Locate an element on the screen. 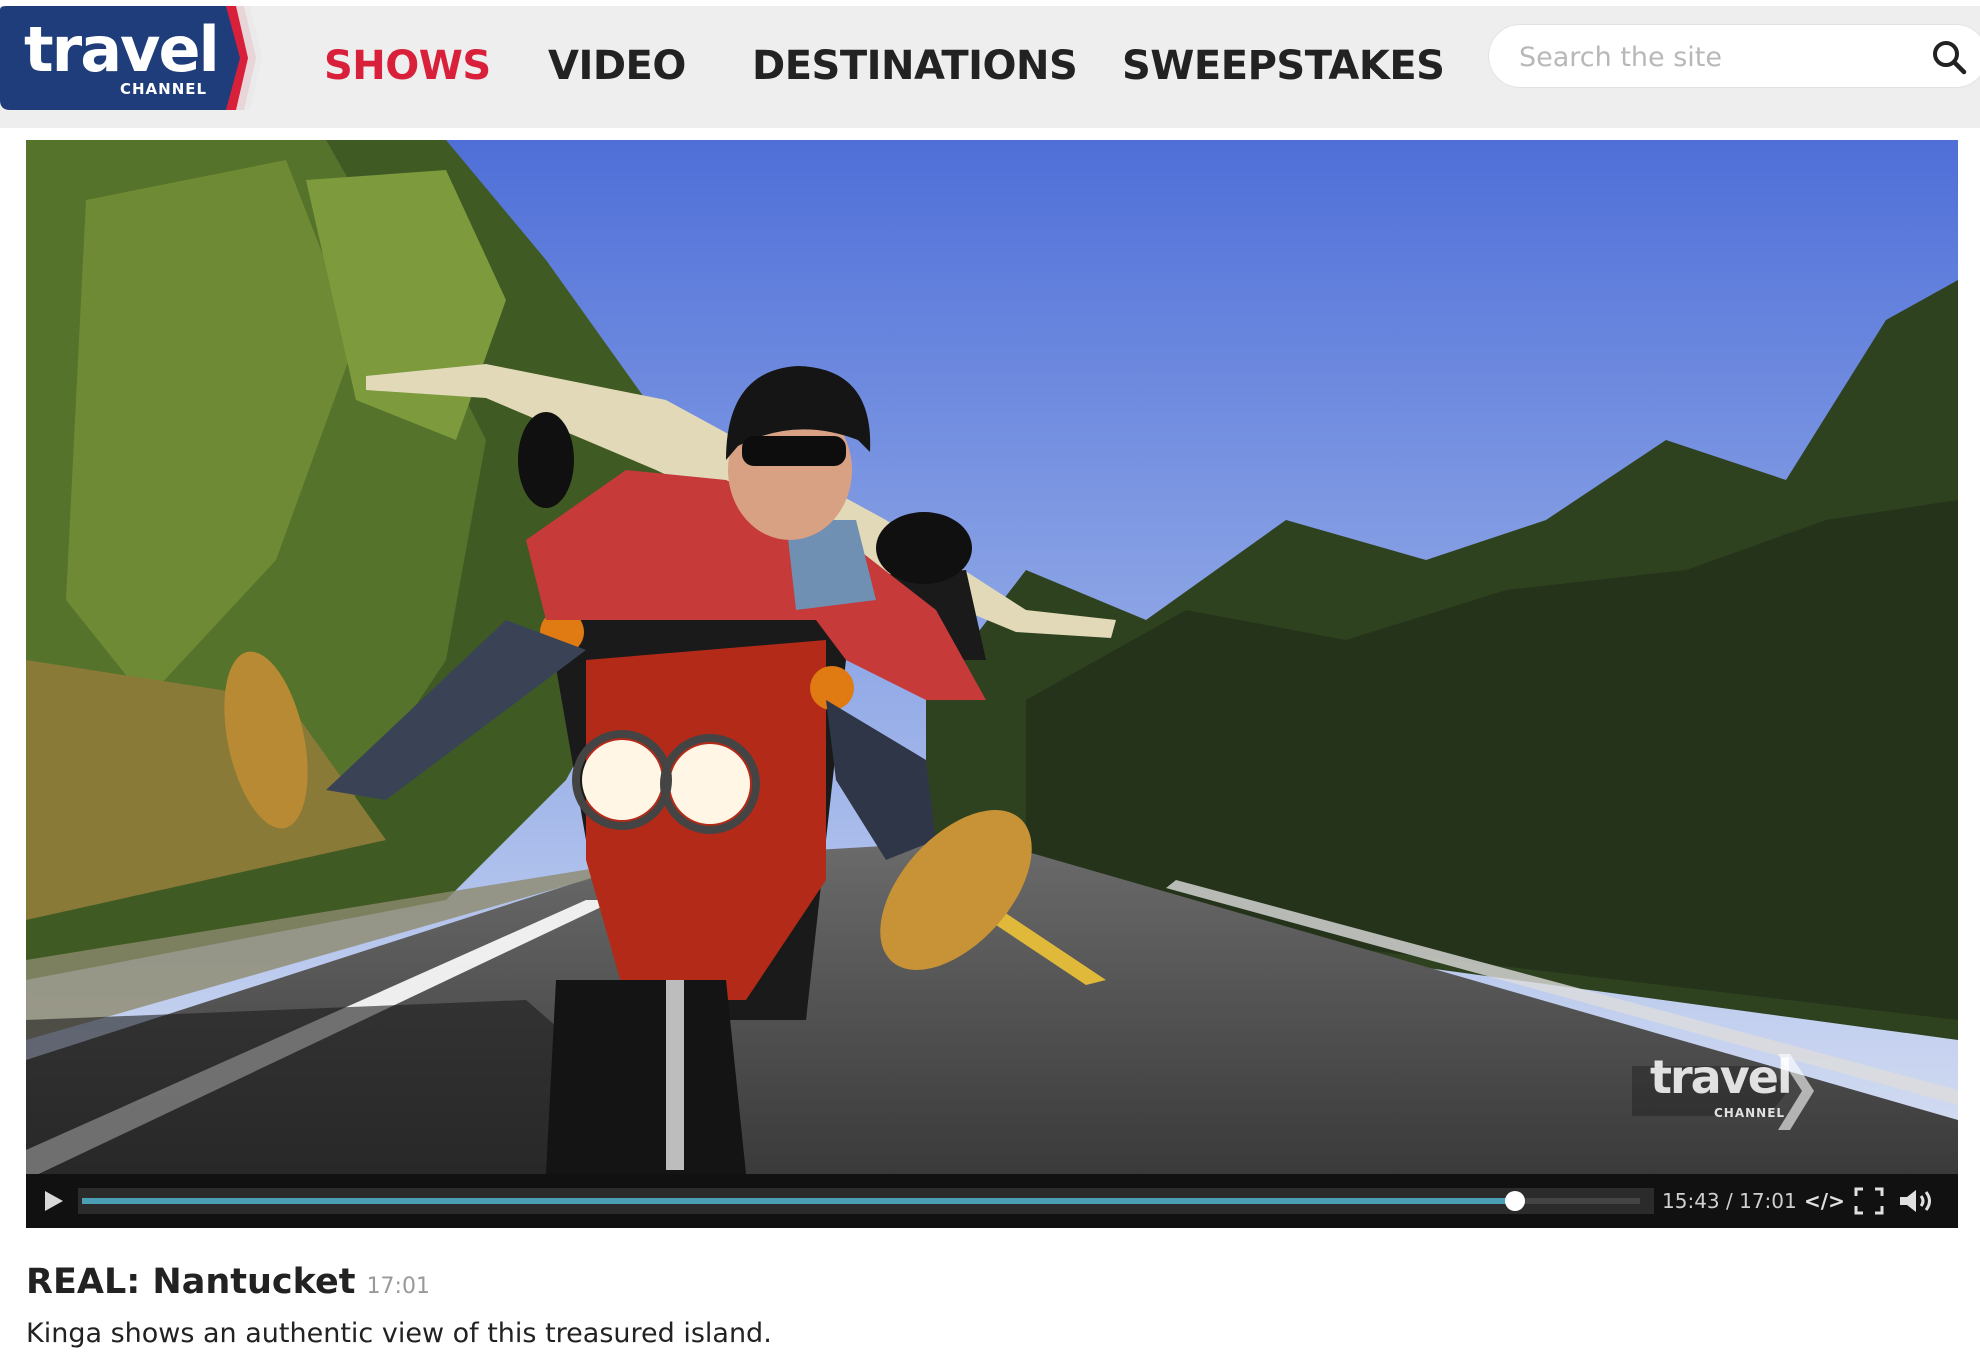 This screenshot has height=1366, width=1980. watermark-subtitle: CHANNEL is located at coordinates (1750, 1113).